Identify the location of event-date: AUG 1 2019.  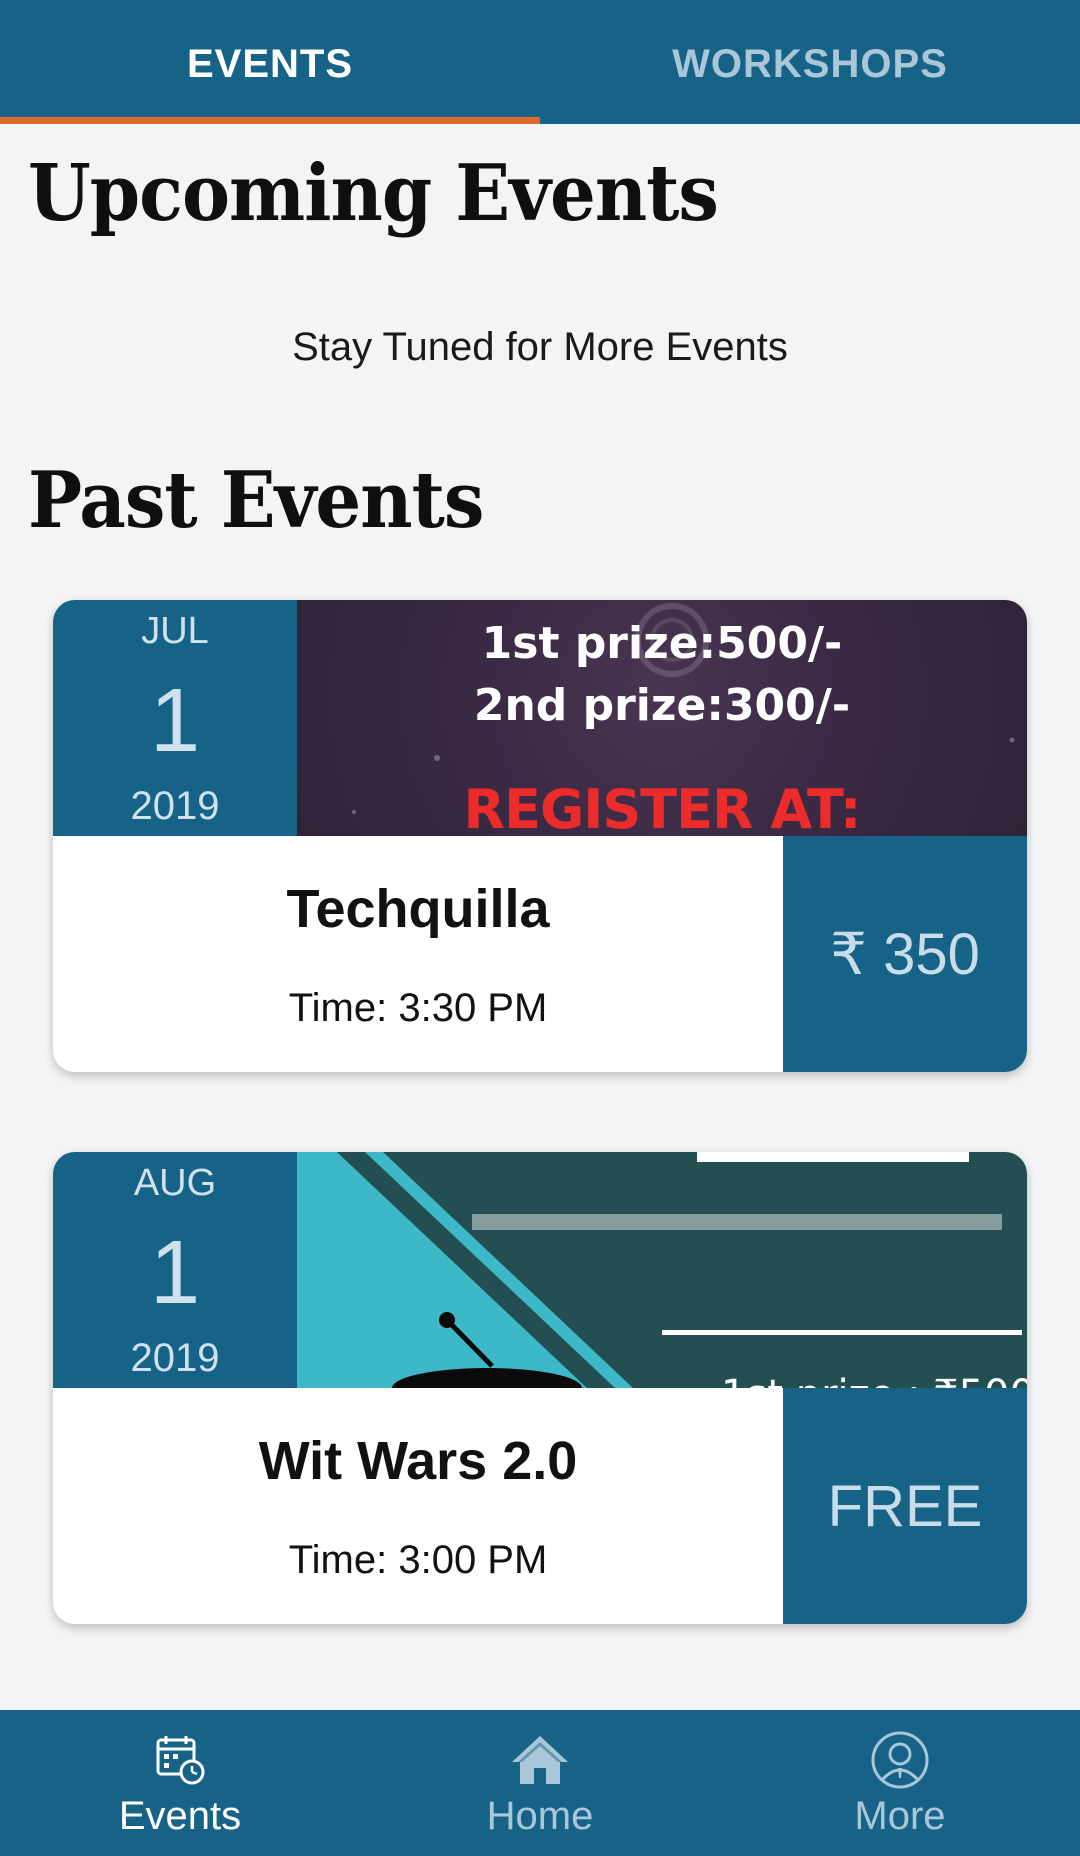
(175, 1270).